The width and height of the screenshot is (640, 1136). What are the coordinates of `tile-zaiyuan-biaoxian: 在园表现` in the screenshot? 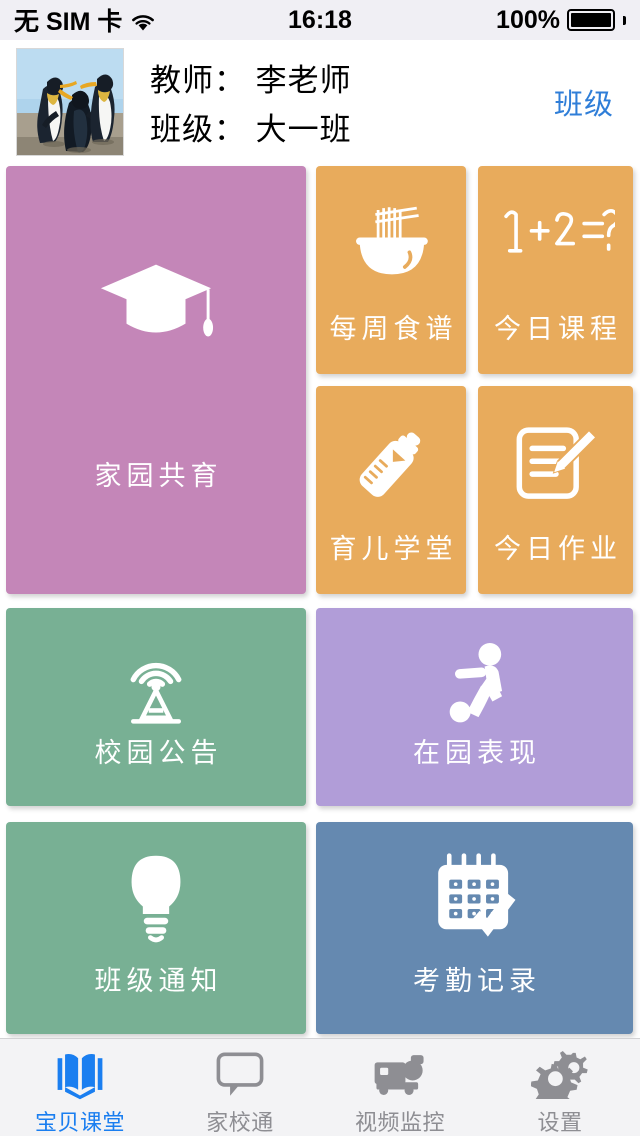 It's located at (474, 707).